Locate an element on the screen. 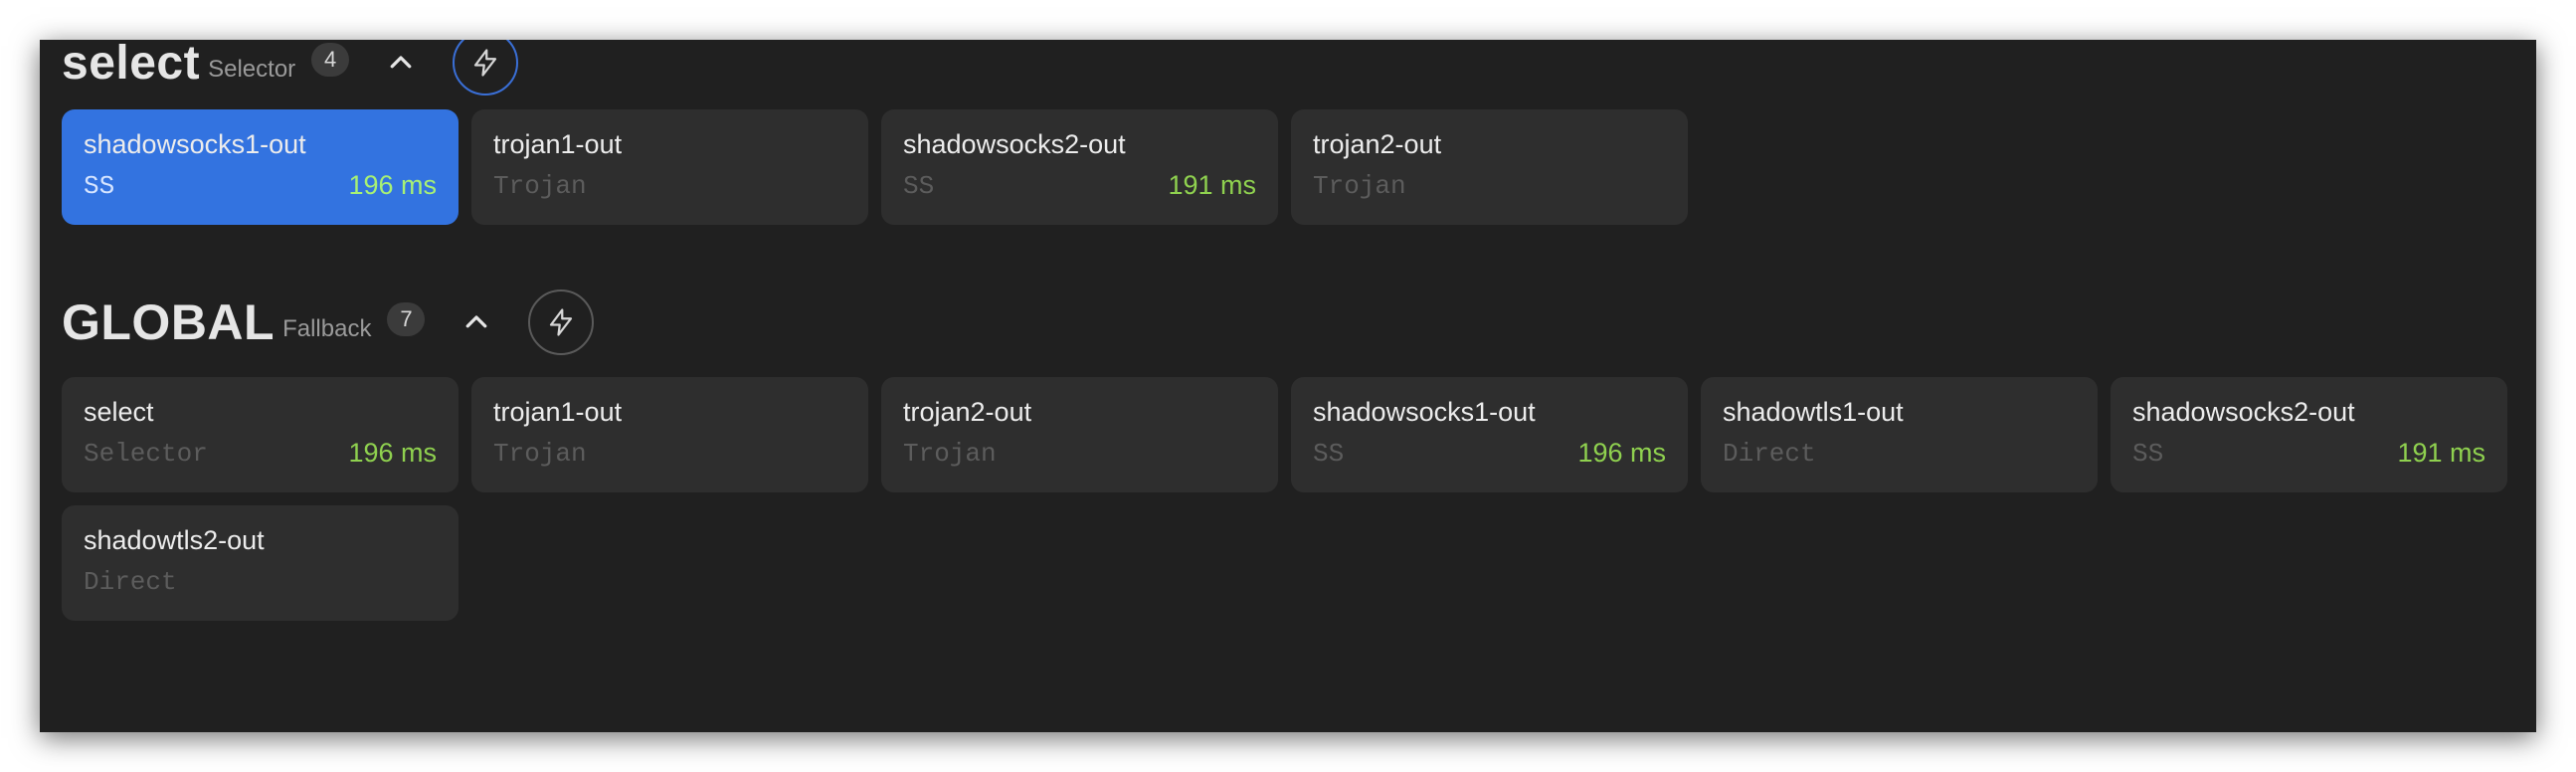  group-type: Selector is located at coordinates (252, 69).